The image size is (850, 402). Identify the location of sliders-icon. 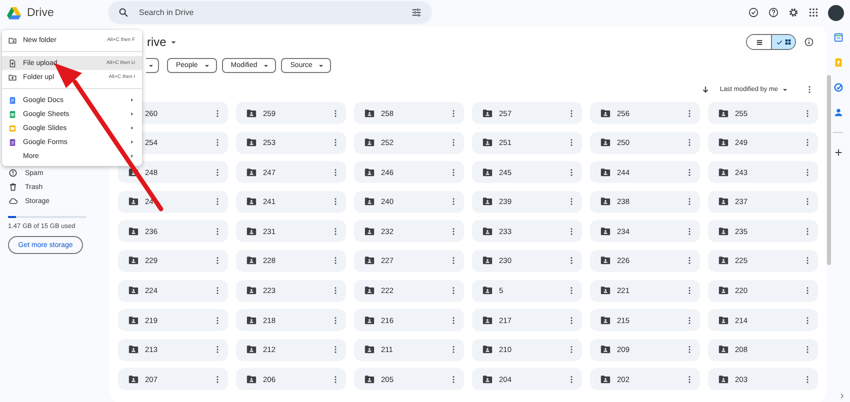
(416, 12).